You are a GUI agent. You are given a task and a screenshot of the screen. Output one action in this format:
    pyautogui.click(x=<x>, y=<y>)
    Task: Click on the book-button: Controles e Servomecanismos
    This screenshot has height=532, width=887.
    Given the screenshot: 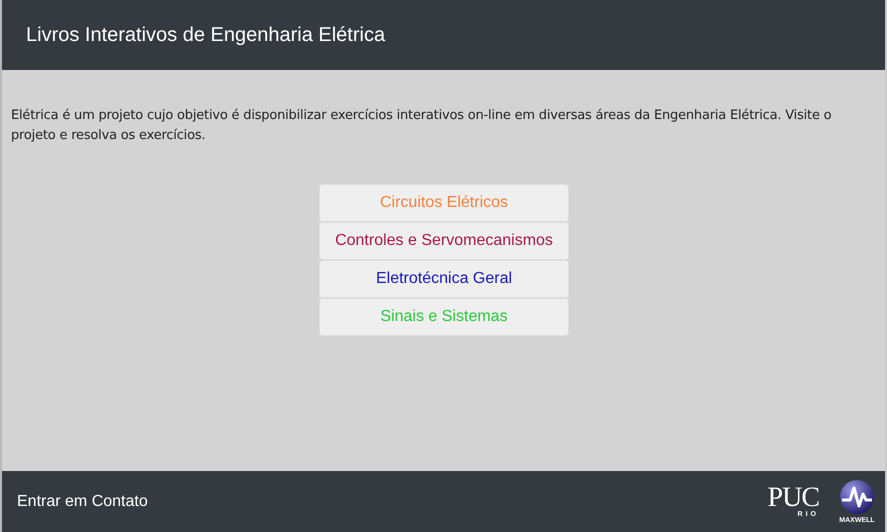 What is the action you would take?
    pyautogui.click(x=444, y=241)
    